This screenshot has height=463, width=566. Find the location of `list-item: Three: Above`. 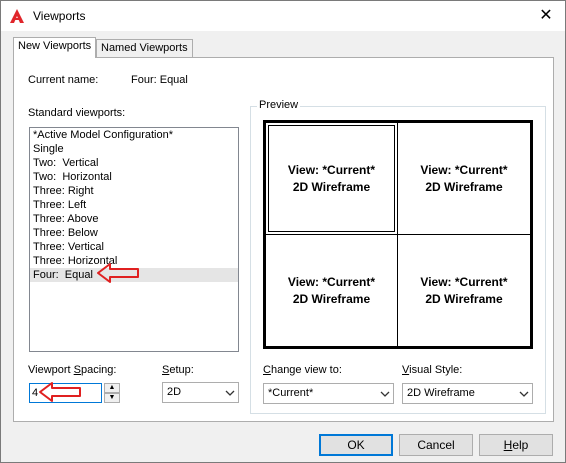

list-item: Three: Above is located at coordinates (134, 219).